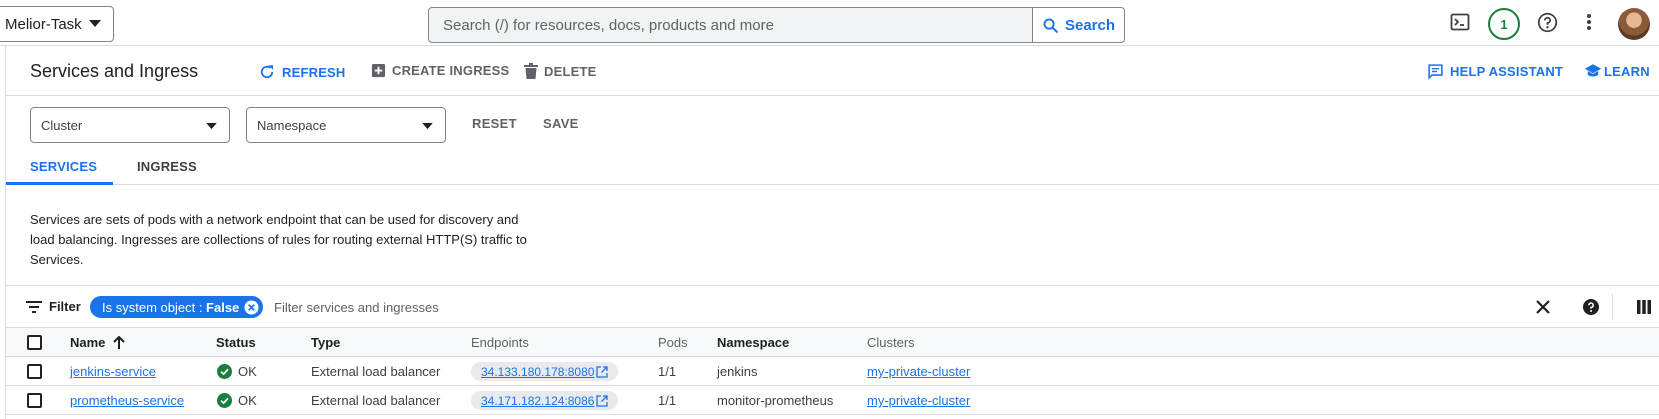 Image resolution: width=1659 pixels, height=419 pixels. Describe the element at coordinates (43, 24) in the screenshot. I see `project-name: Melior-Task` at that location.